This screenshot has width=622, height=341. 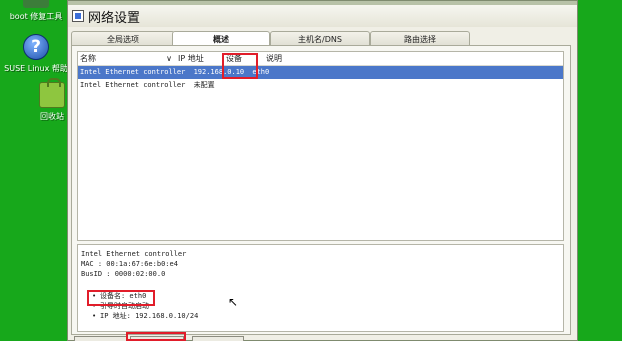 What do you see at coordinates (233, 302) in the screenshot?
I see `mouse-cursor-icon: ↖` at bounding box center [233, 302].